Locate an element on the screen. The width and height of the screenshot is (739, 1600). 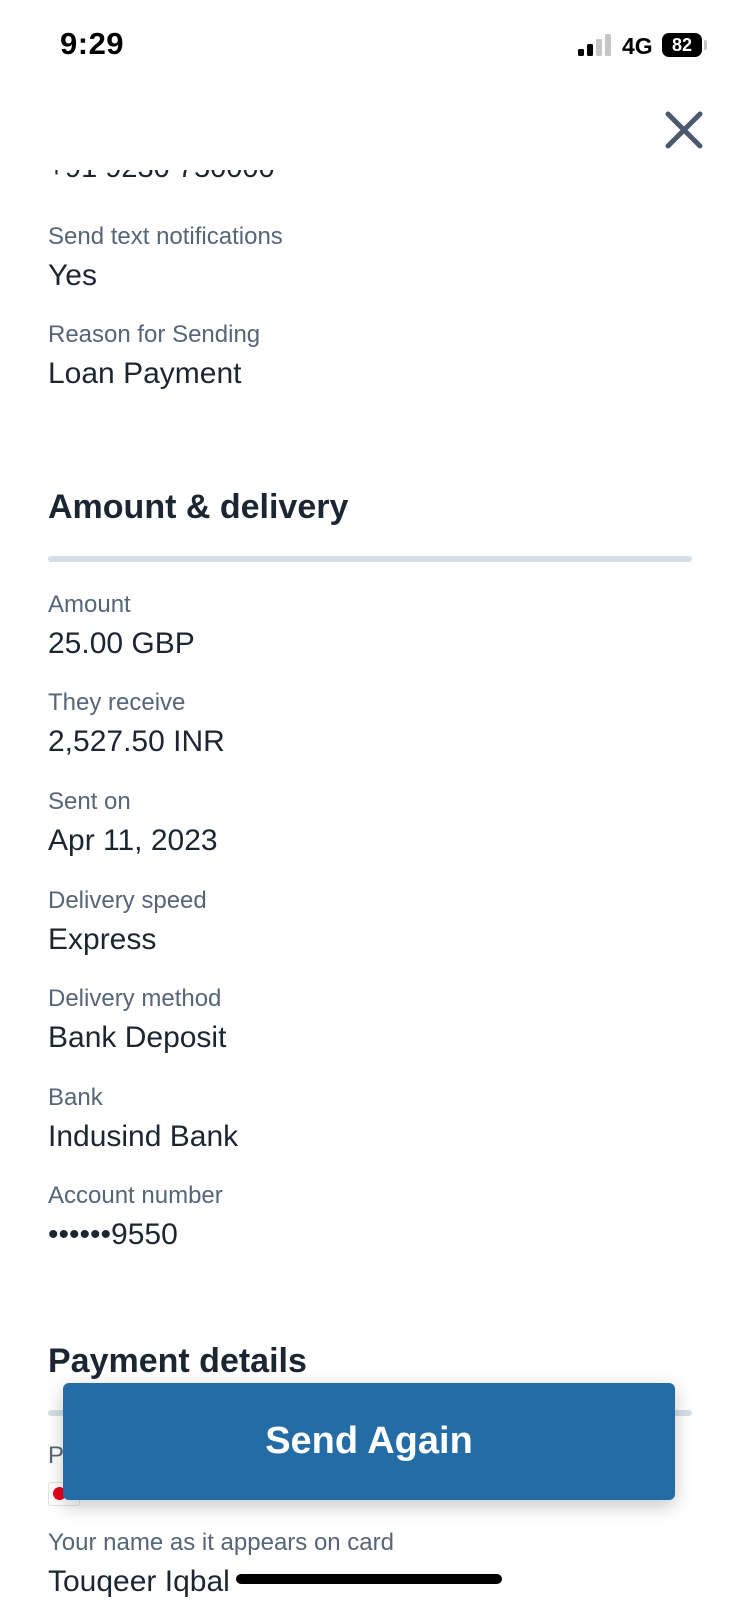
battery-level: 82 is located at coordinates (682, 45).